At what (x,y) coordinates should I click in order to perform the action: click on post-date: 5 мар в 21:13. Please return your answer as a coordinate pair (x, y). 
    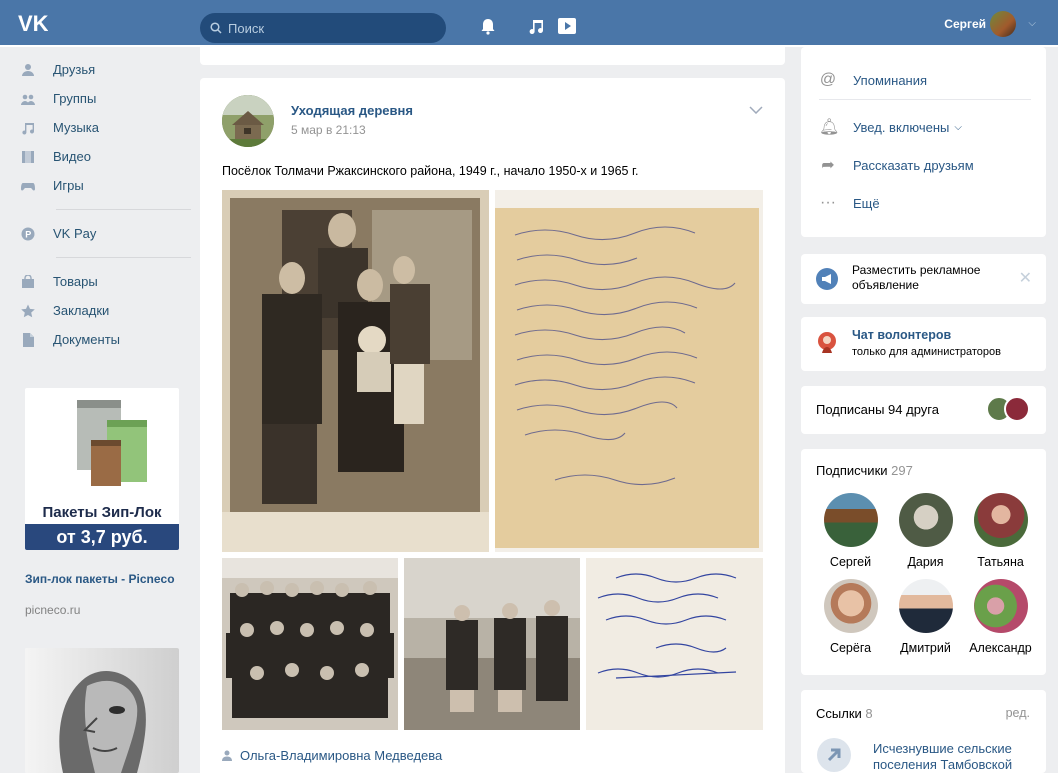
    Looking at the image, I should click on (328, 130).